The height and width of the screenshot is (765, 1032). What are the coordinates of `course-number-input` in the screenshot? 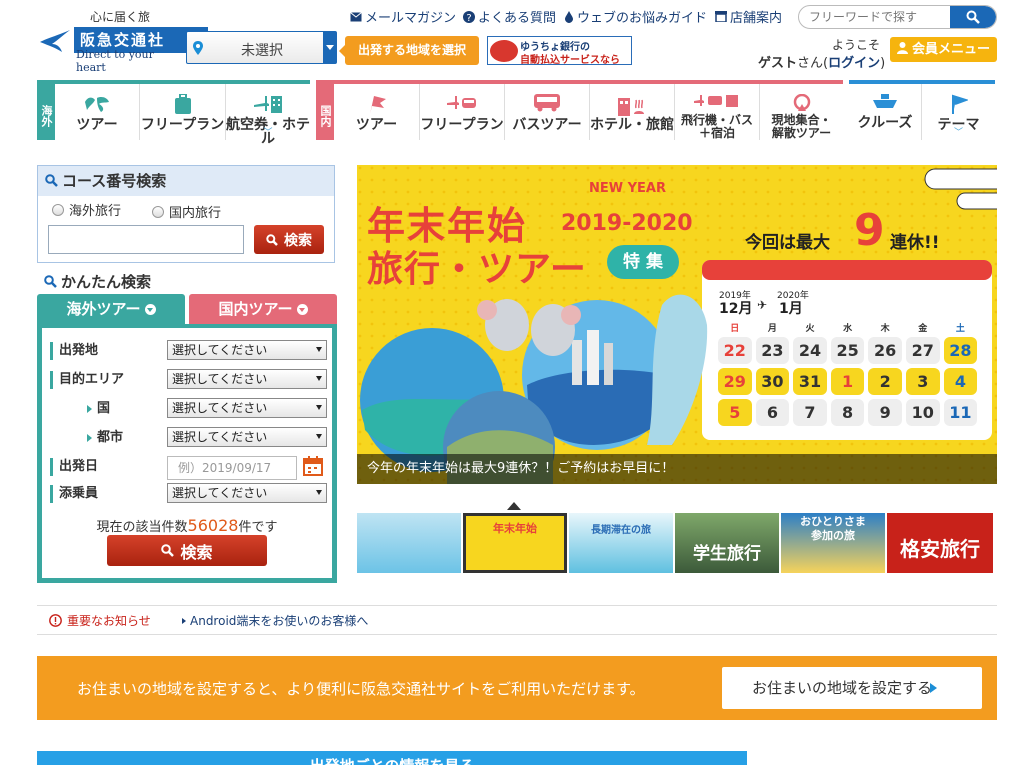 It's located at (146, 239).